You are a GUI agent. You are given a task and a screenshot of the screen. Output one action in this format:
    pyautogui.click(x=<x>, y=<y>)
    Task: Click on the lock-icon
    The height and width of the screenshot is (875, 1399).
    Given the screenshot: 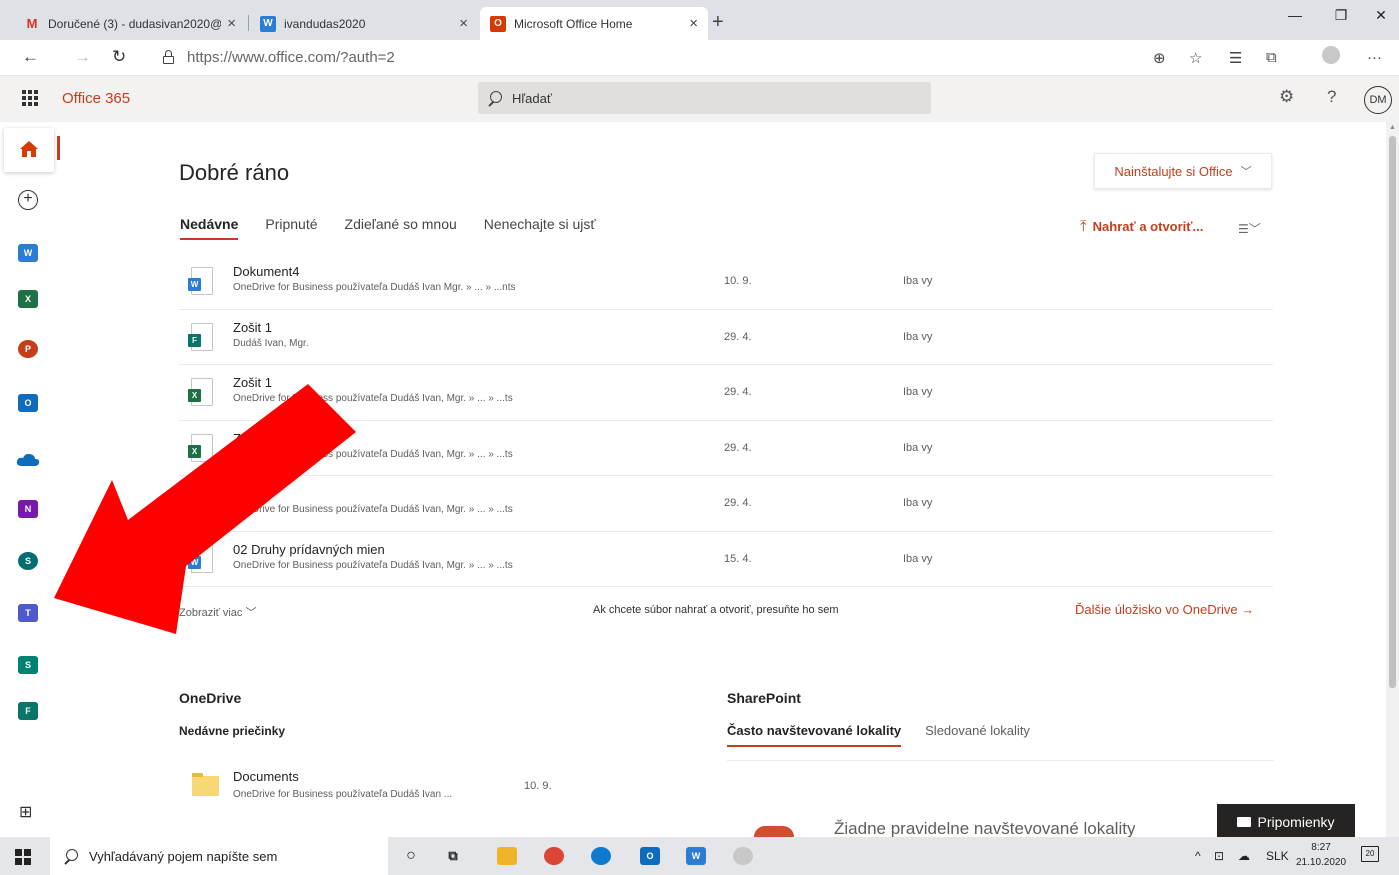 What is the action you would take?
    pyautogui.click(x=168, y=57)
    